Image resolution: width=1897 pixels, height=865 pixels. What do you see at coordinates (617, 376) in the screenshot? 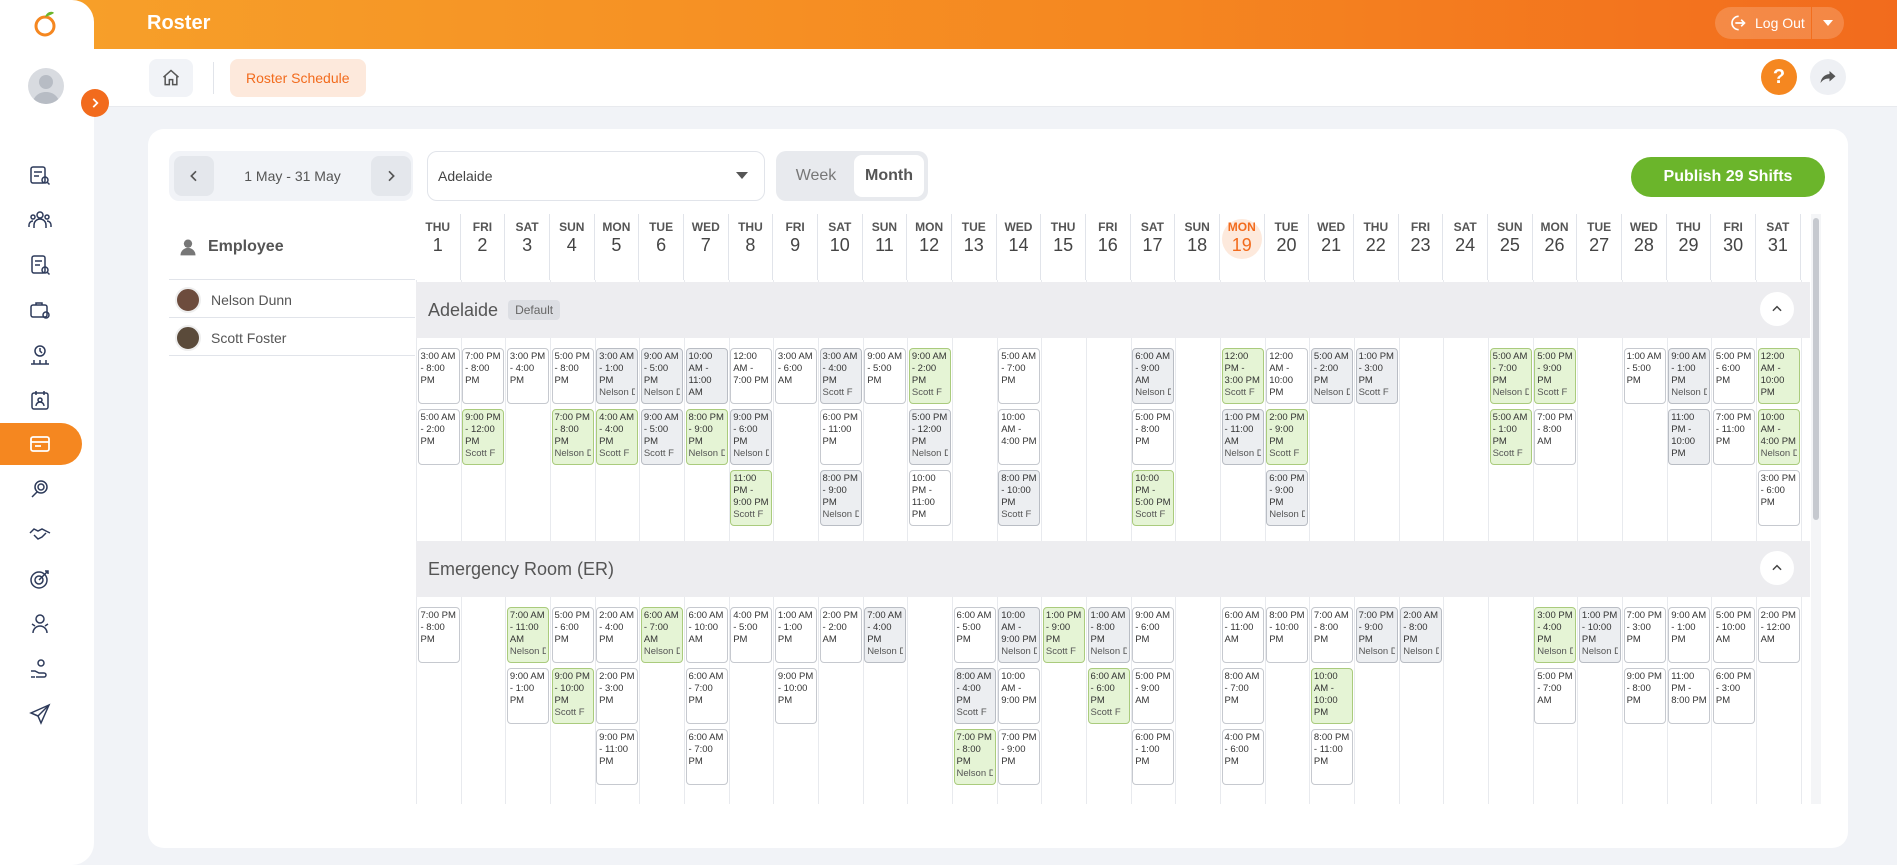
I see `shift-card: 3:00 AM - 1:00 PM Nelson D` at bounding box center [617, 376].